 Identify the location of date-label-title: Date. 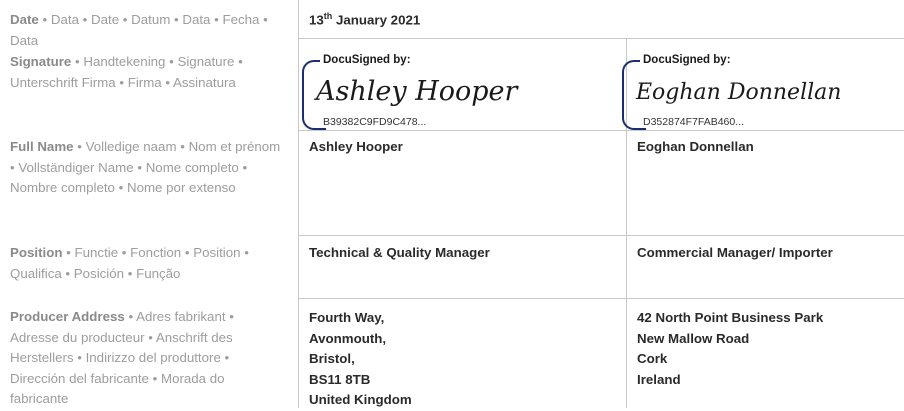
(24, 19).